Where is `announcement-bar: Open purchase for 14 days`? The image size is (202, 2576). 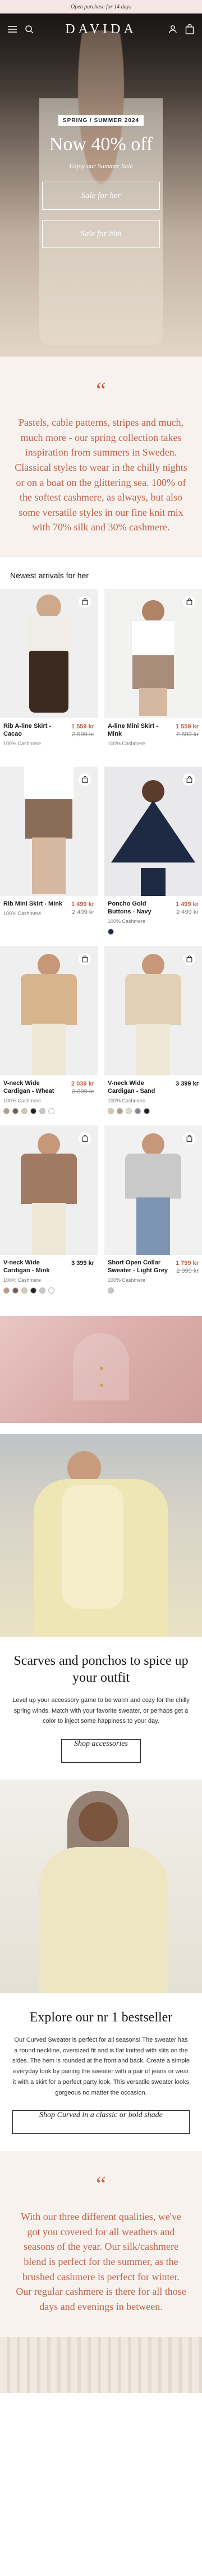 announcement-bar: Open purchase for 14 days is located at coordinates (101, 6).